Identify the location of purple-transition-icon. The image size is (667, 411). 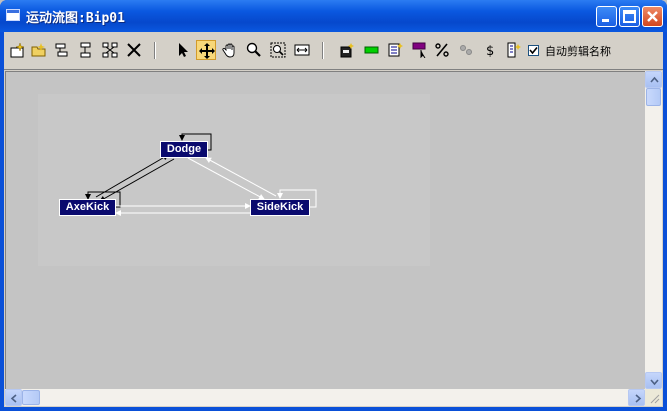
(419, 50).